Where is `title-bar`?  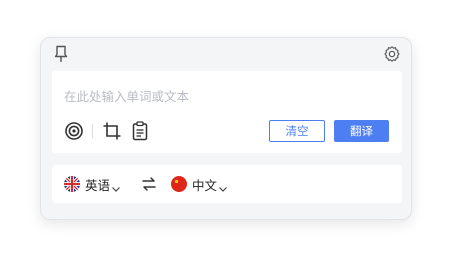
title-bar is located at coordinates (226, 54).